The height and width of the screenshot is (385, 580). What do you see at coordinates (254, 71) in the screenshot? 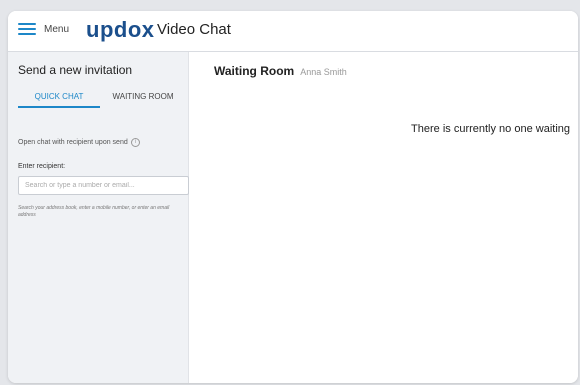
I see `waiting-room-title: Waiting Room` at bounding box center [254, 71].